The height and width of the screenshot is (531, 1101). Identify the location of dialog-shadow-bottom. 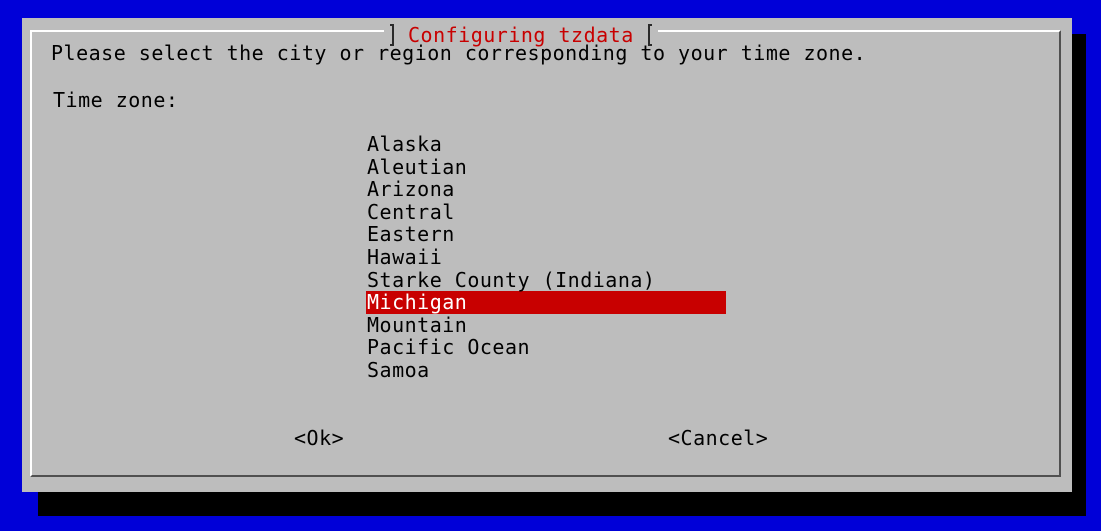
(562, 504).